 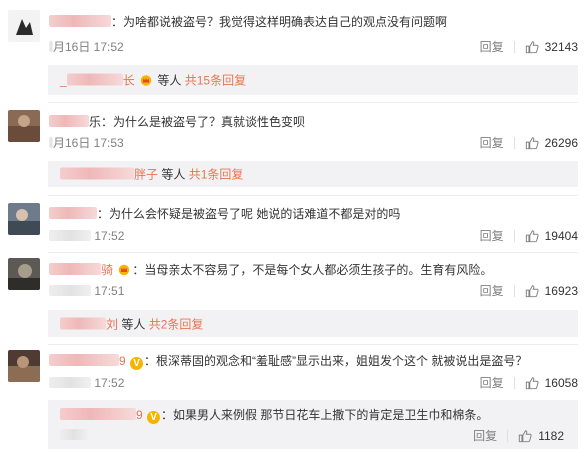 I want to click on comment-actions: 回复 16923, so click(x=529, y=291).